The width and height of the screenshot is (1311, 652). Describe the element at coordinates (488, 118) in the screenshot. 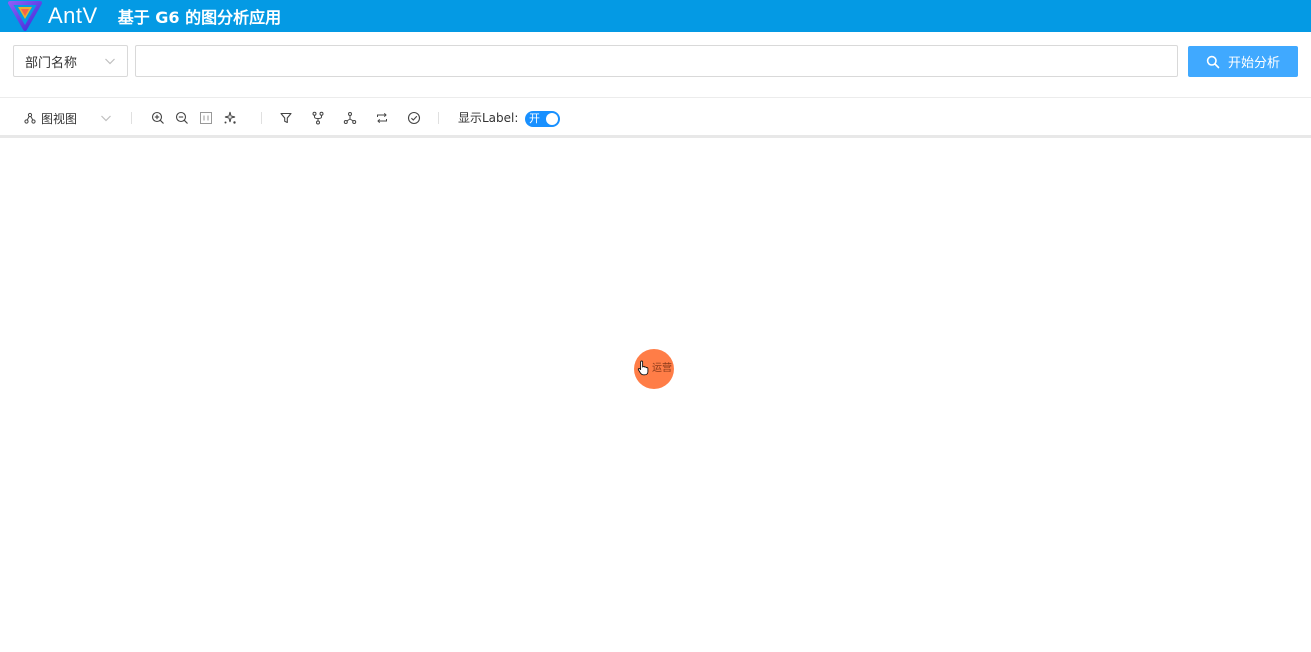

I see `show-label-text: 显示Label:` at that location.